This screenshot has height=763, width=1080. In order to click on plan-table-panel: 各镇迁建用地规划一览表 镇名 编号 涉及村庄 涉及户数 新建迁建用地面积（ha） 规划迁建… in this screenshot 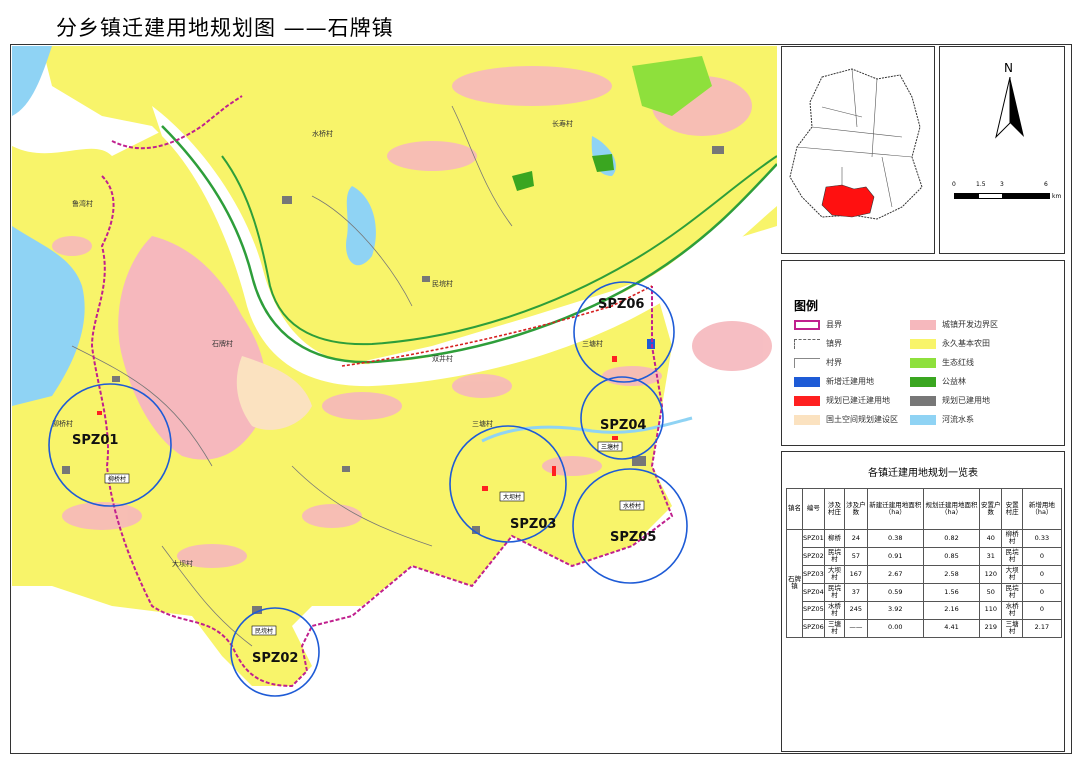, I will do `click(923, 601)`.